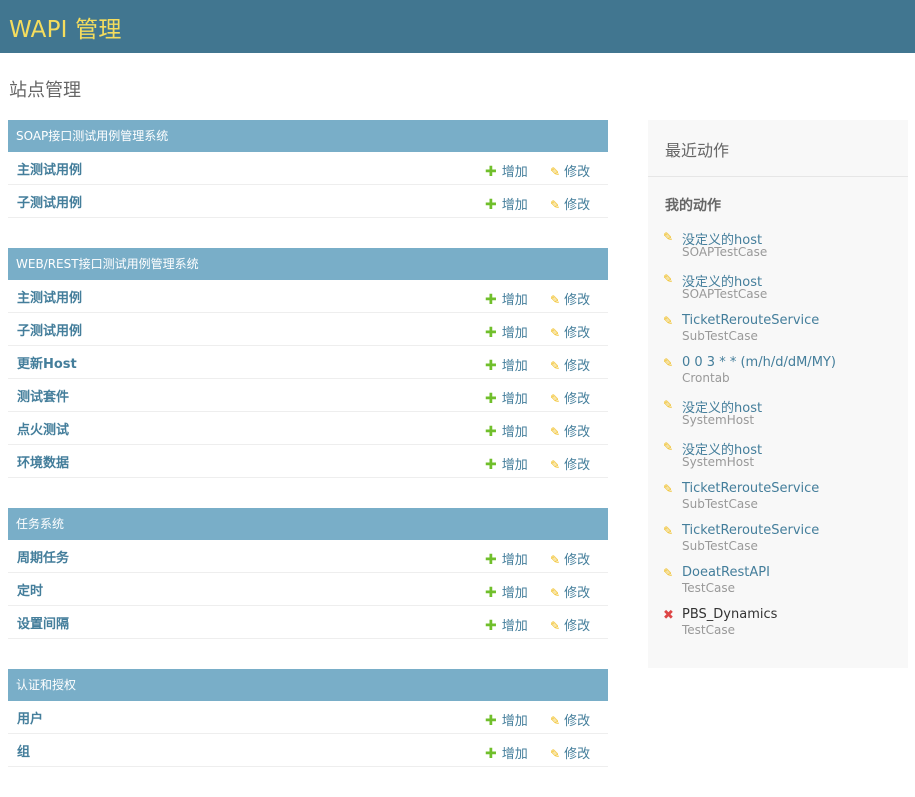 The width and height of the screenshot is (915, 797). Describe the element at coordinates (693, 206) in the screenshot. I see `my-actions-heading: 我的动作` at that location.